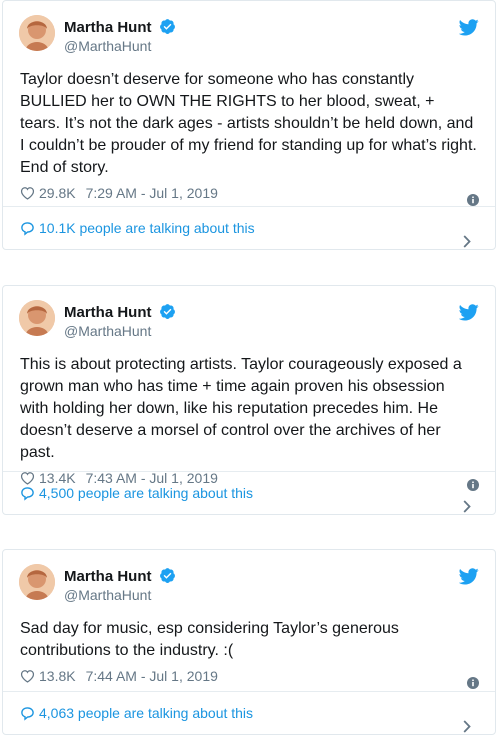  What do you see at coordinates (152, 676) in the screenshot?
I see `tweet-timestamp: 7:44 AM - Jul 1, 2019` at bounding box center [152, 676].